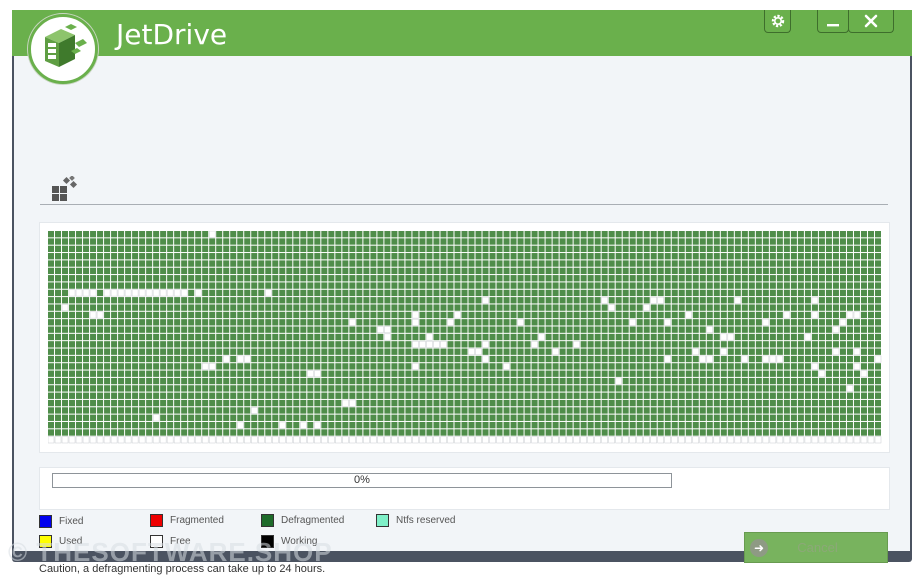 This screenshot has height=575, width=924. What do you see at coordinates (871, 21) in the screenshot?
I see `close-button` at bounding box center [871, 21].